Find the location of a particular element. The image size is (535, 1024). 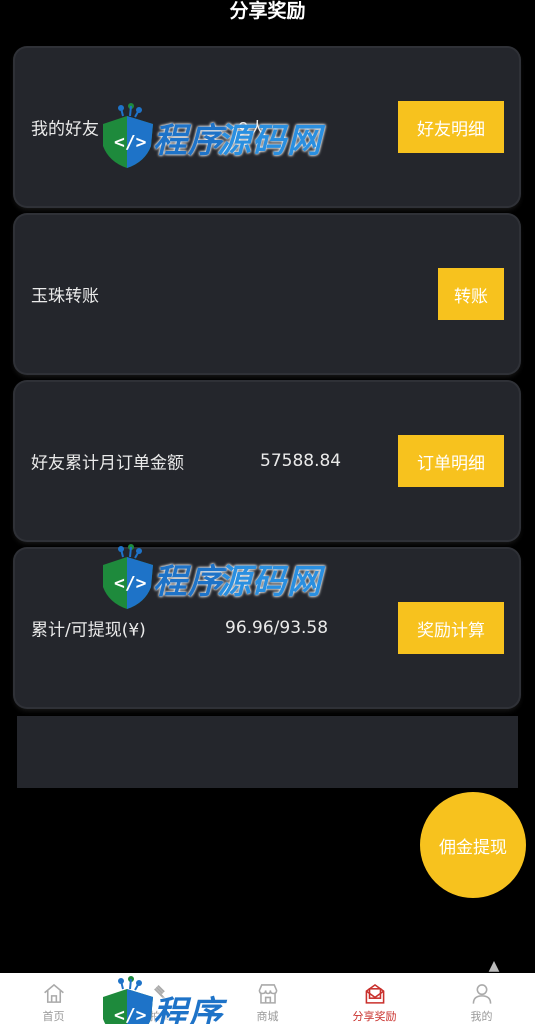

tab-auction: 拍卖 is located at coordinates (160, 998).